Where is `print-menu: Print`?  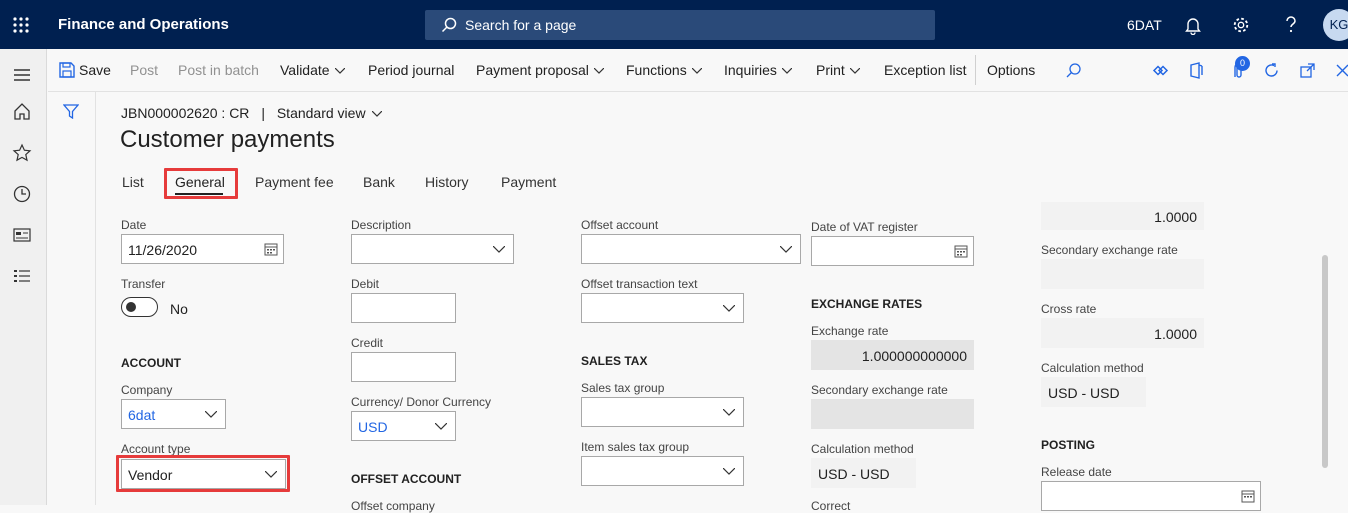
print-menu: Print is located at coordinates (838, 70).